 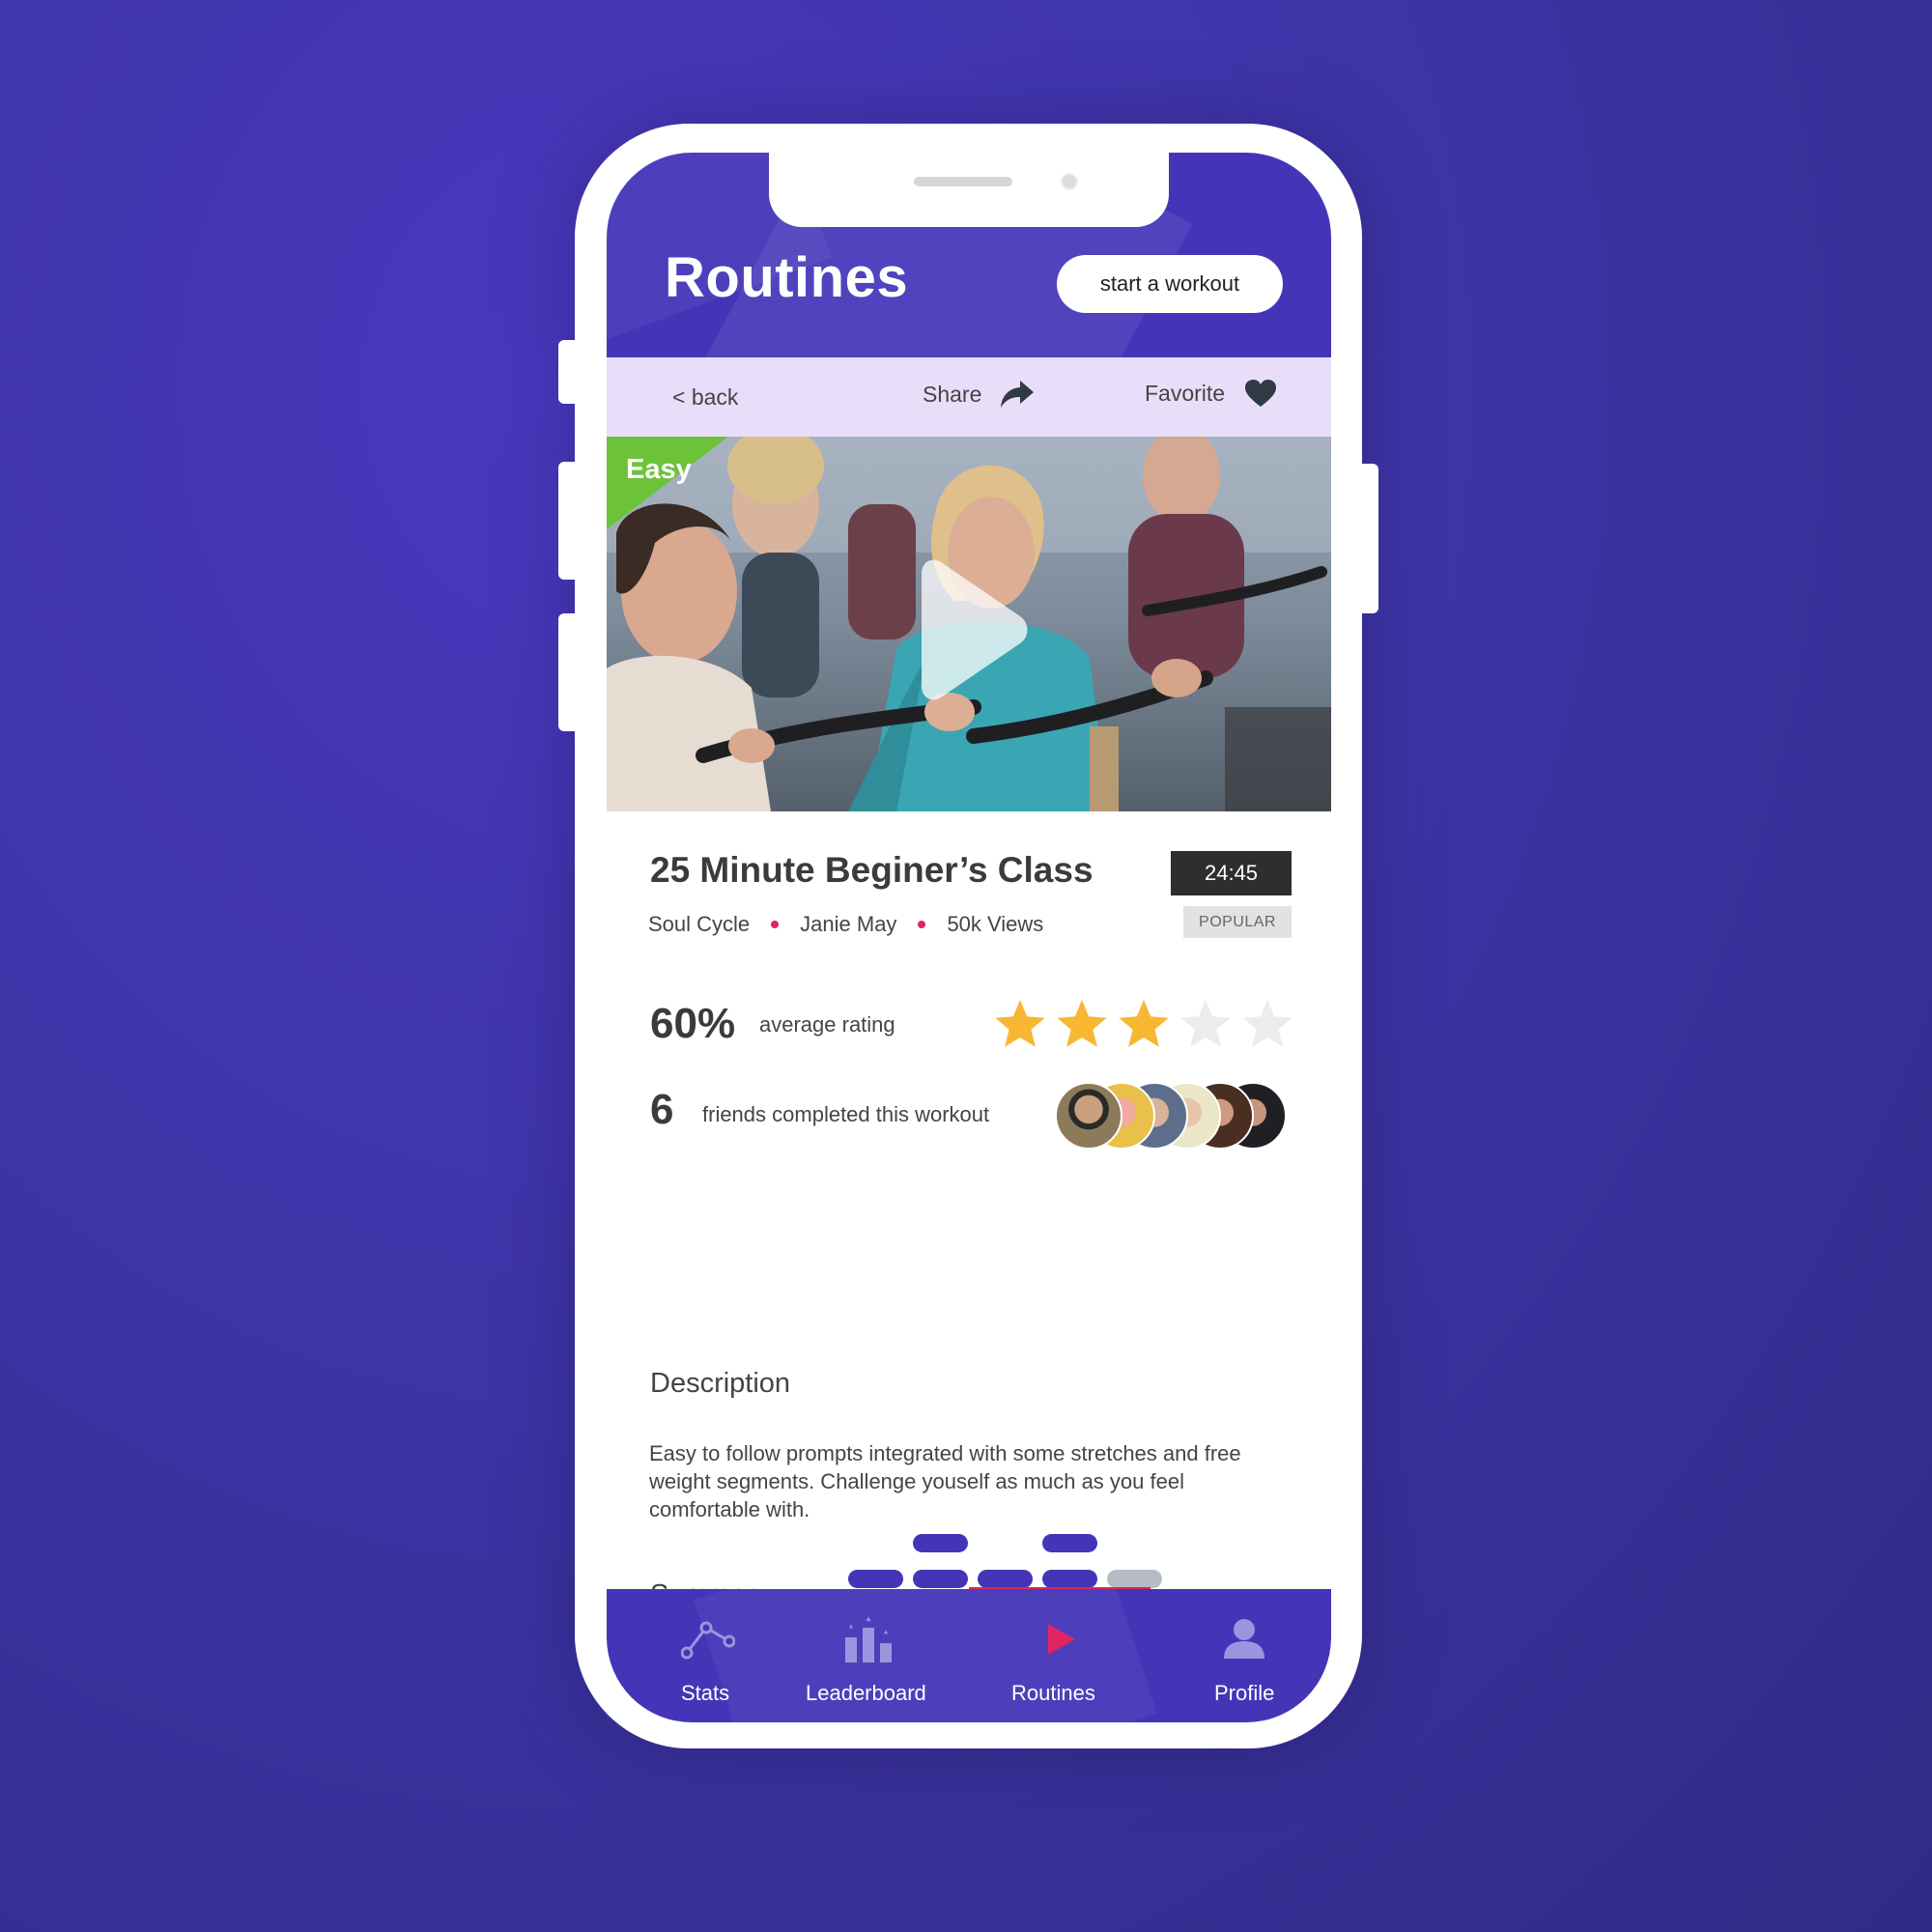 I want to click on workout-video: Easy, so click(x=969, y=624).